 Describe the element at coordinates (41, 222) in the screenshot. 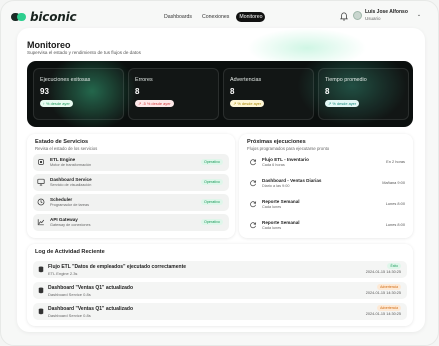

I see `chart-icon` at that location.